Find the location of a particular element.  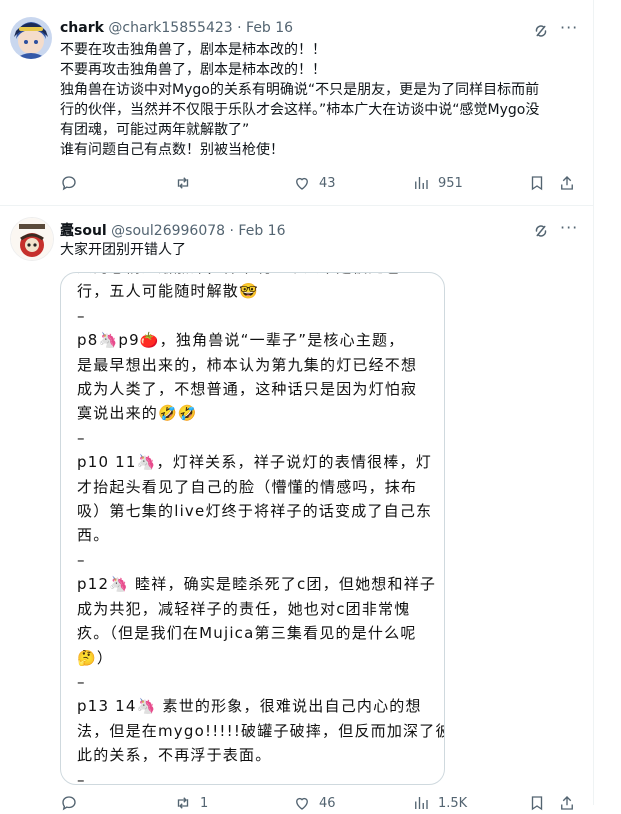

tweet-actions: 1 46 1.5K is located at coordinates (325, 804).